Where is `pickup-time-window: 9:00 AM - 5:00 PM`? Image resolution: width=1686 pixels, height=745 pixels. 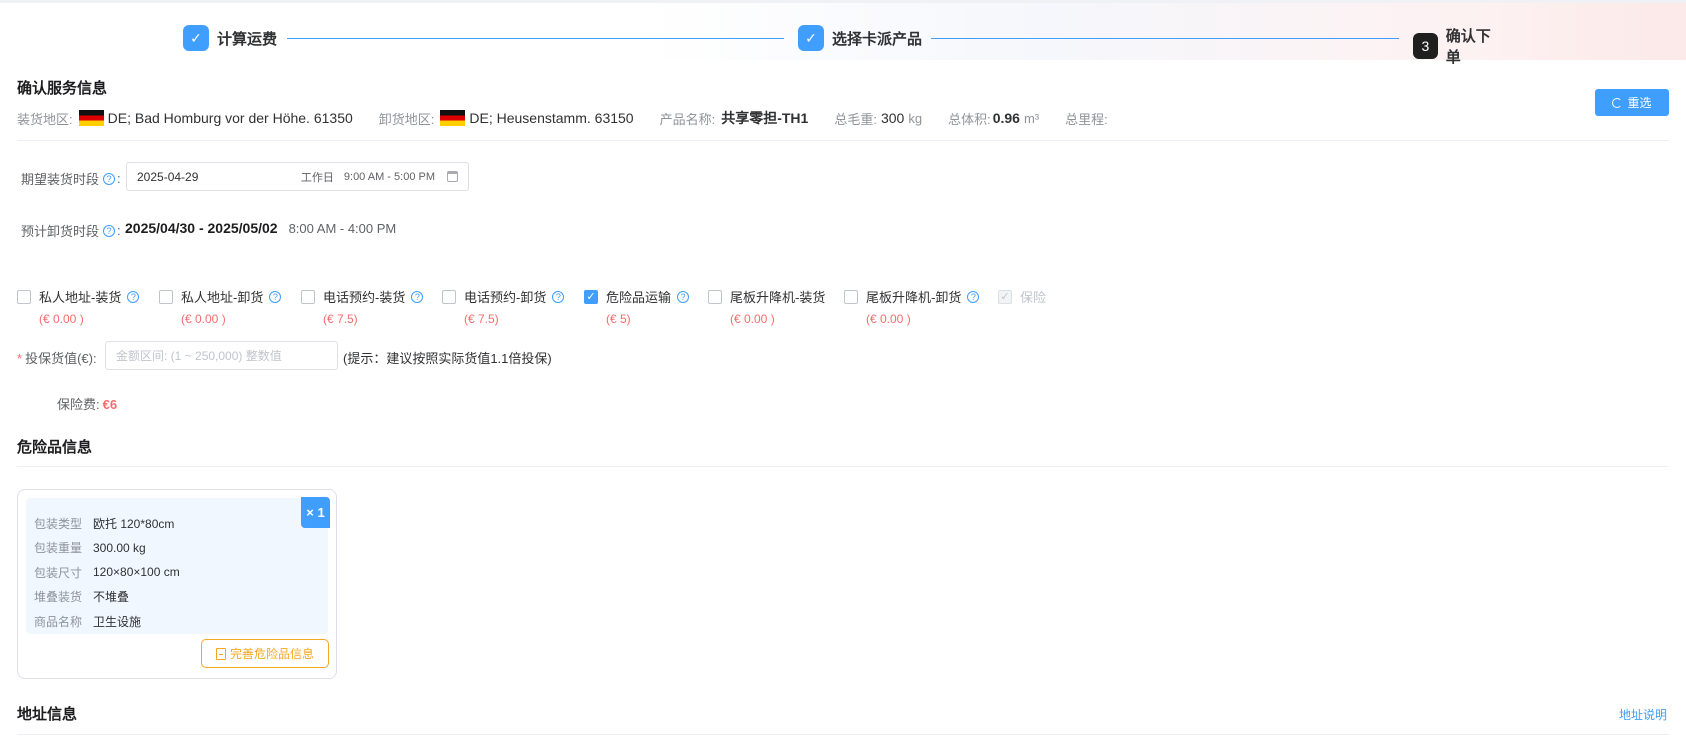 pickup-time-window: 9:00 AM - 5:00 PM is located at coordinates (389, 176).